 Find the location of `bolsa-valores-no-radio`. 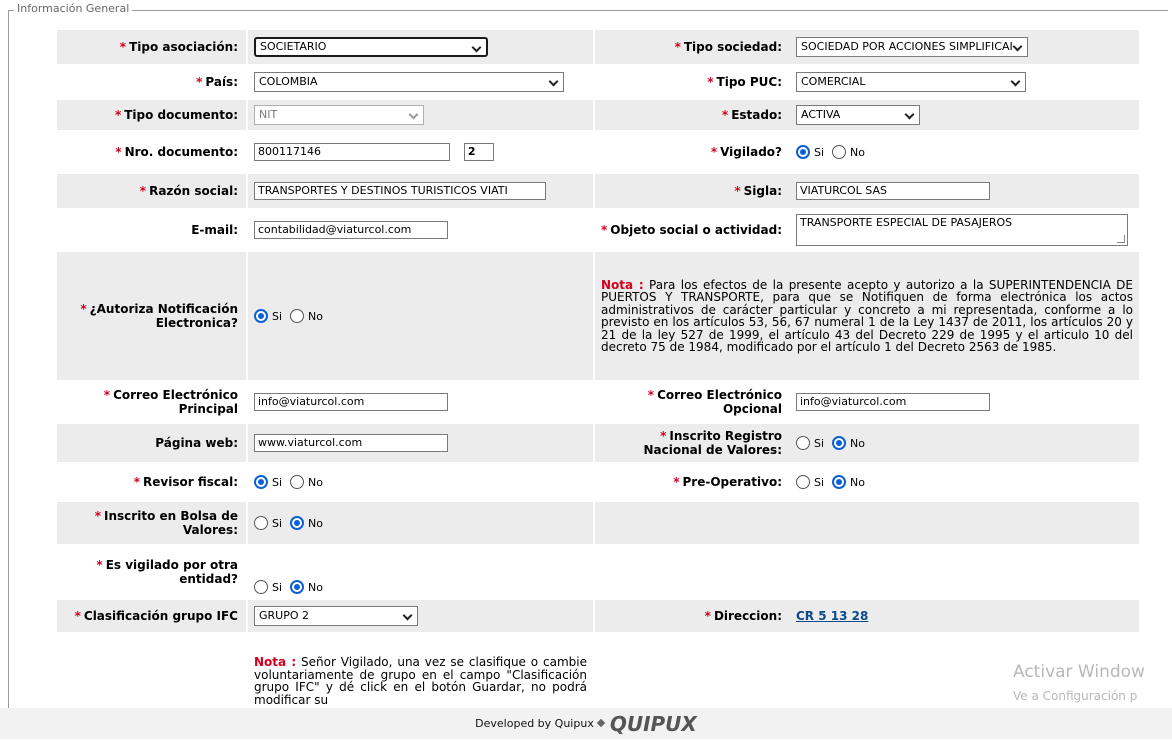

bolsa-valores-no-radio is located at coordinates (297, 523).